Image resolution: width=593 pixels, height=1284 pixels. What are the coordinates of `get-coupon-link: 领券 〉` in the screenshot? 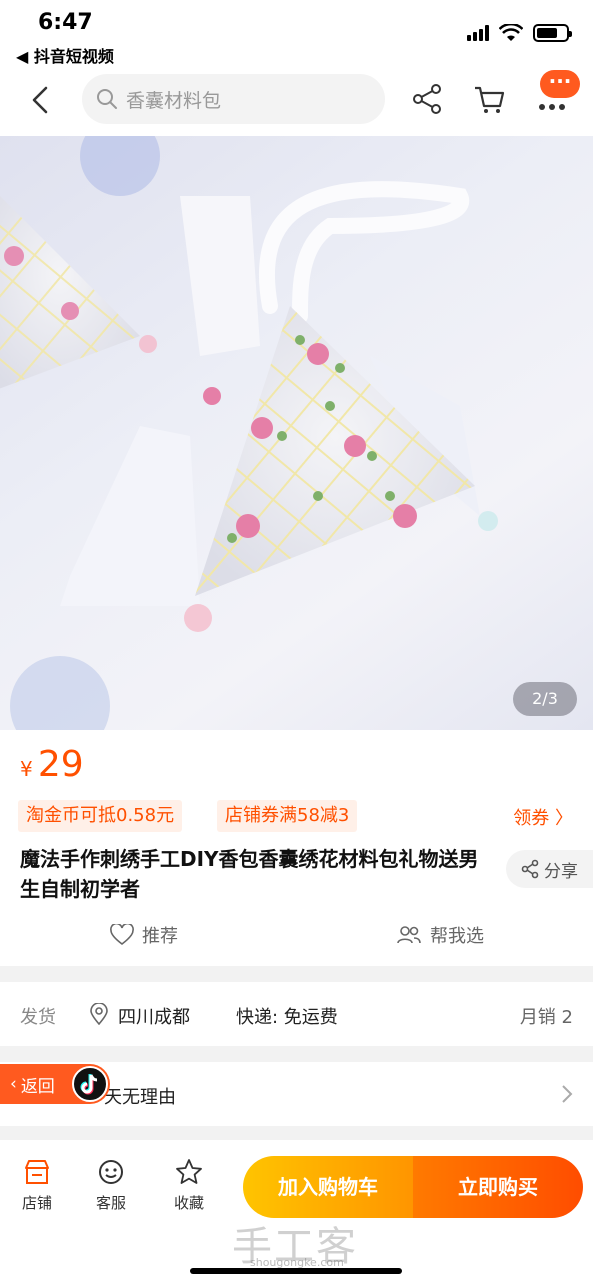 It's located at (543, 817).